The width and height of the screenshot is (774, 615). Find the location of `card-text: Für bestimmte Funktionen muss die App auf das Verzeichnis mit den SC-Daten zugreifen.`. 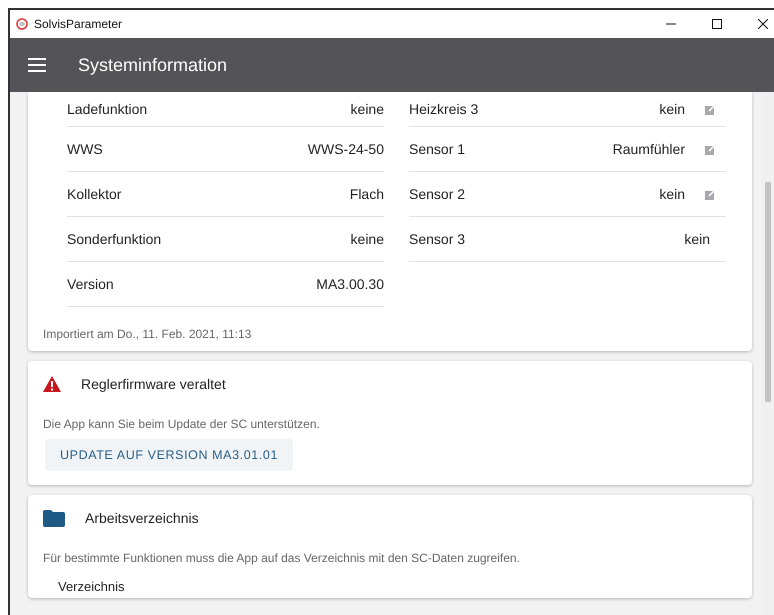

card-text: Für bestimmte Funktionen muss die App auf das Verzeichnis mit den SC-Daten zugreifen. is located at coordinates (282, 558).